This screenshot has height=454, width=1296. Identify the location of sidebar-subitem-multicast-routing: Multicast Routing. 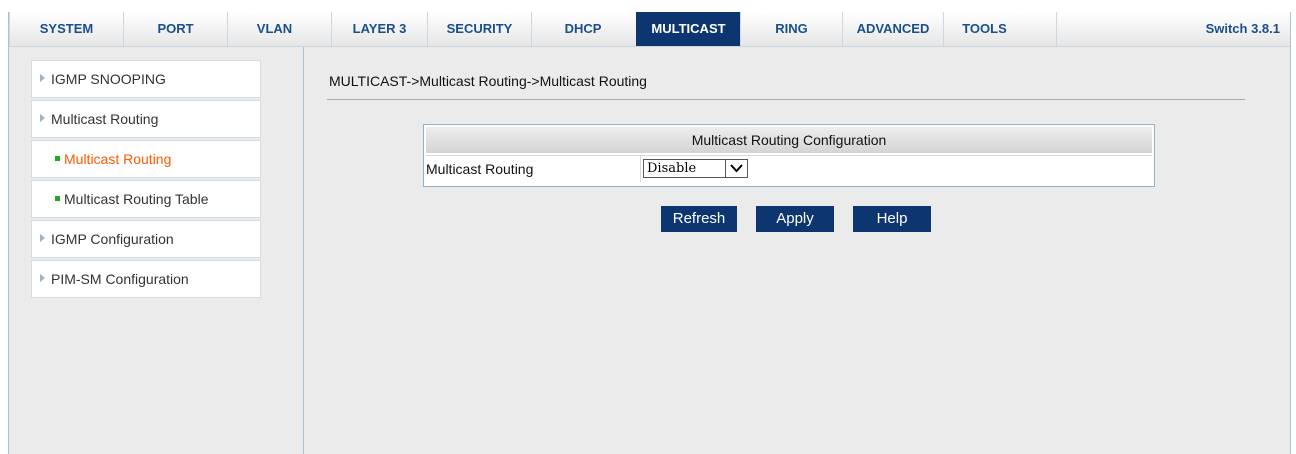
(146, 159).